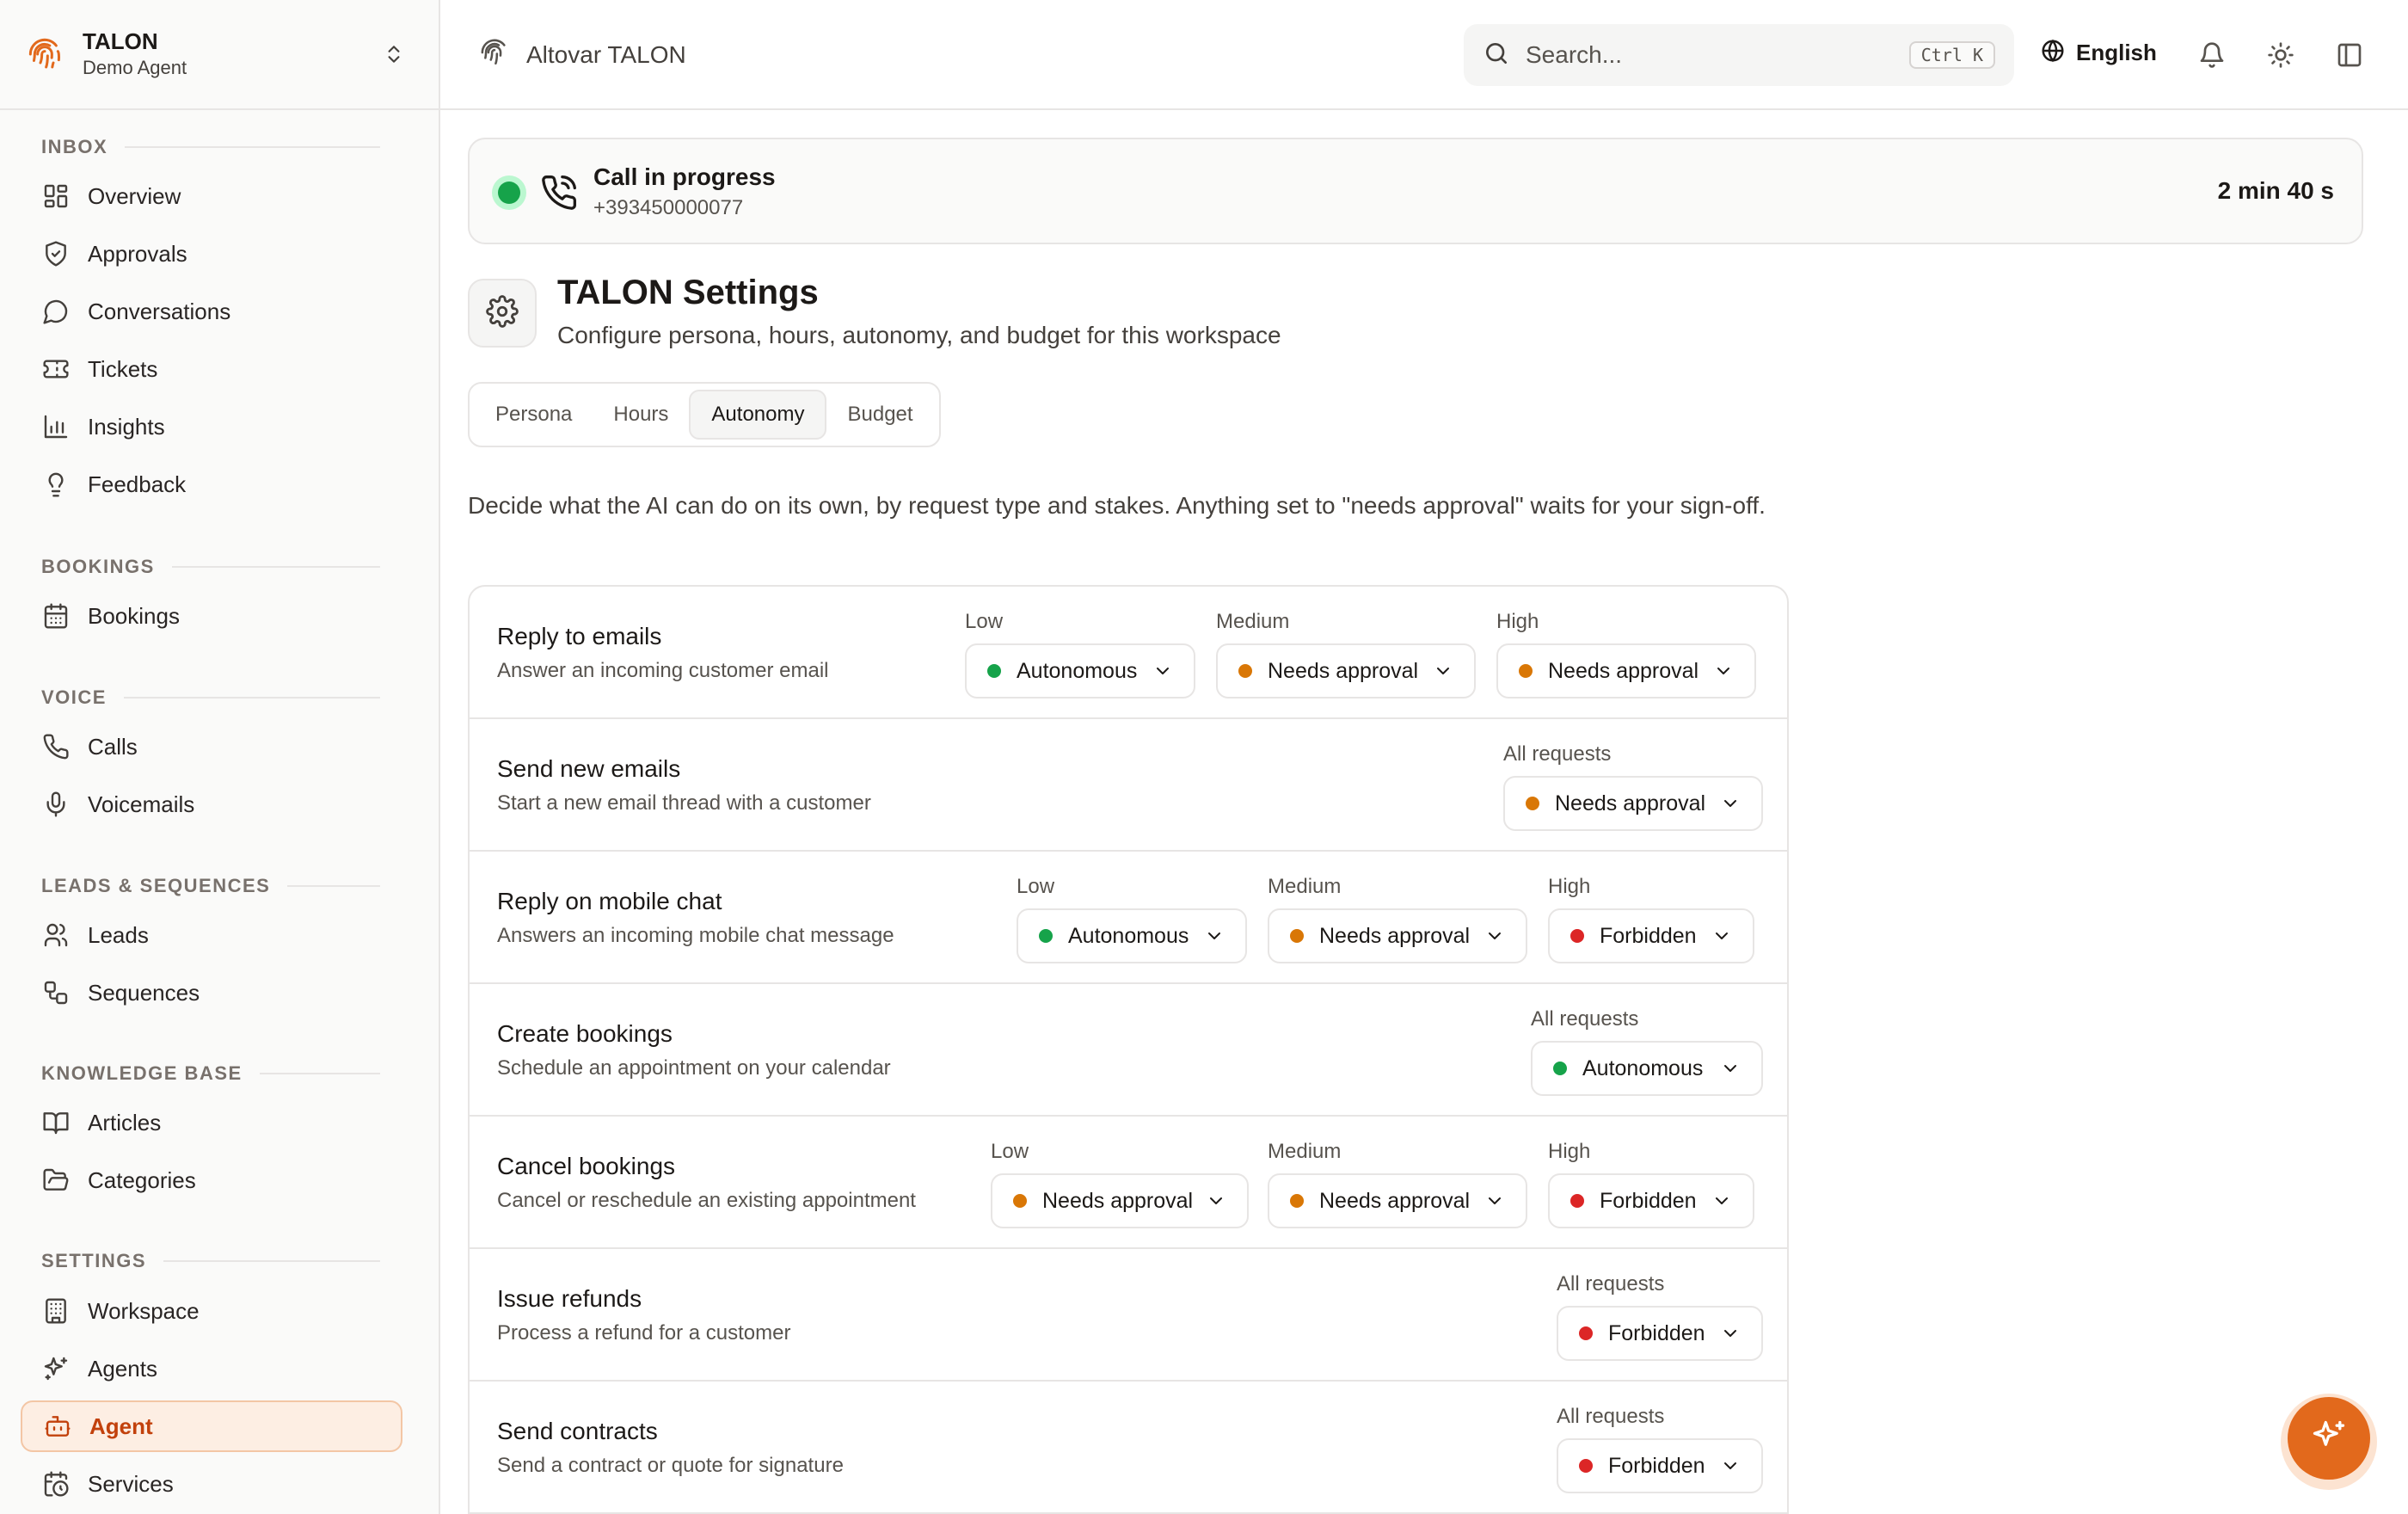 The image size is (2408, 1514). What do you see at coordinates (211, 1311) in the screenshot?
I see `sidebar-item-workspace: Workspace` at bounding box center [211, 1311].